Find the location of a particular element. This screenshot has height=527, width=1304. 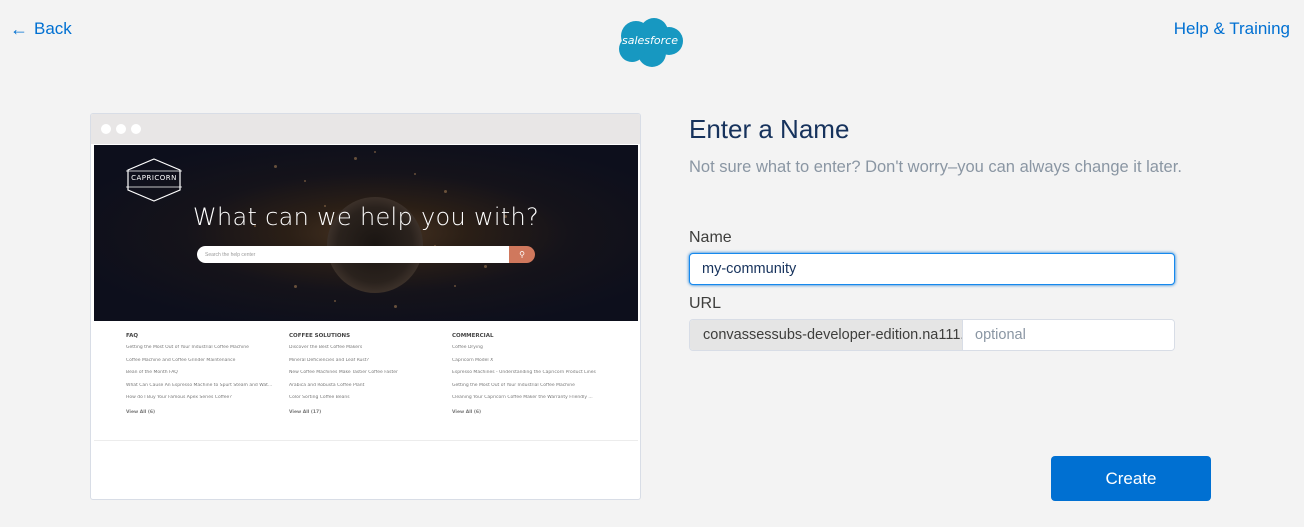

brand-name: CAPRICORN is located at coordinates (154, 178).